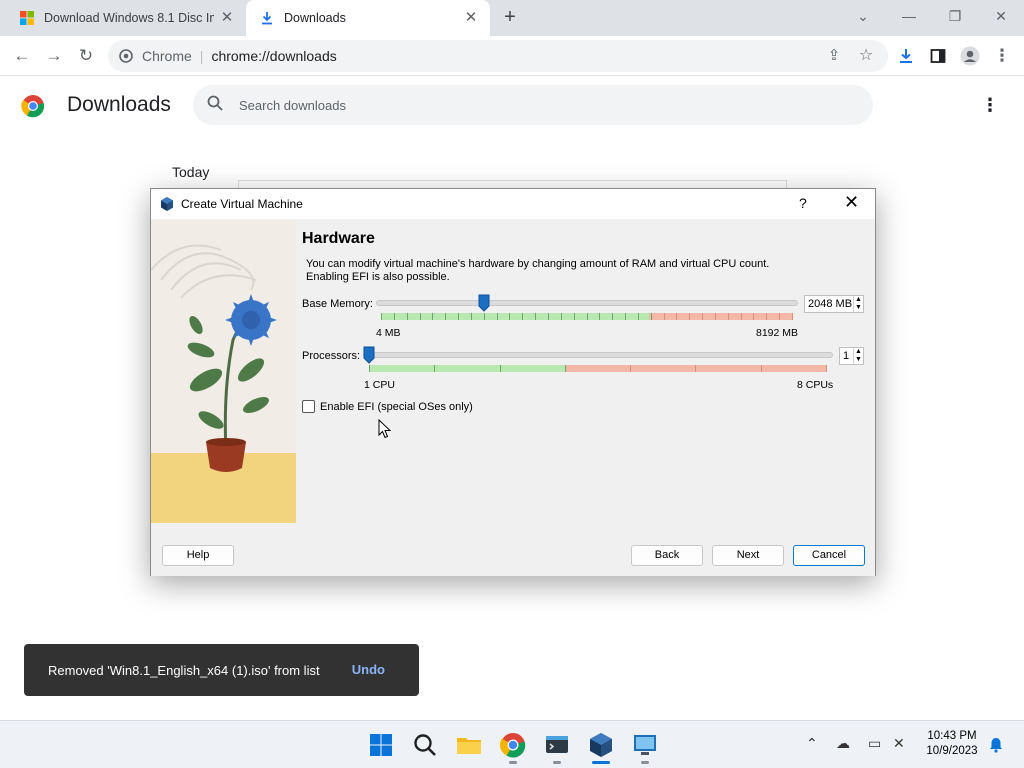  What do you see at coordinates (1002, 56) in the screenshot?
I see `chrome-menu-icon: ⋮` at bounding box center [1002, 56].